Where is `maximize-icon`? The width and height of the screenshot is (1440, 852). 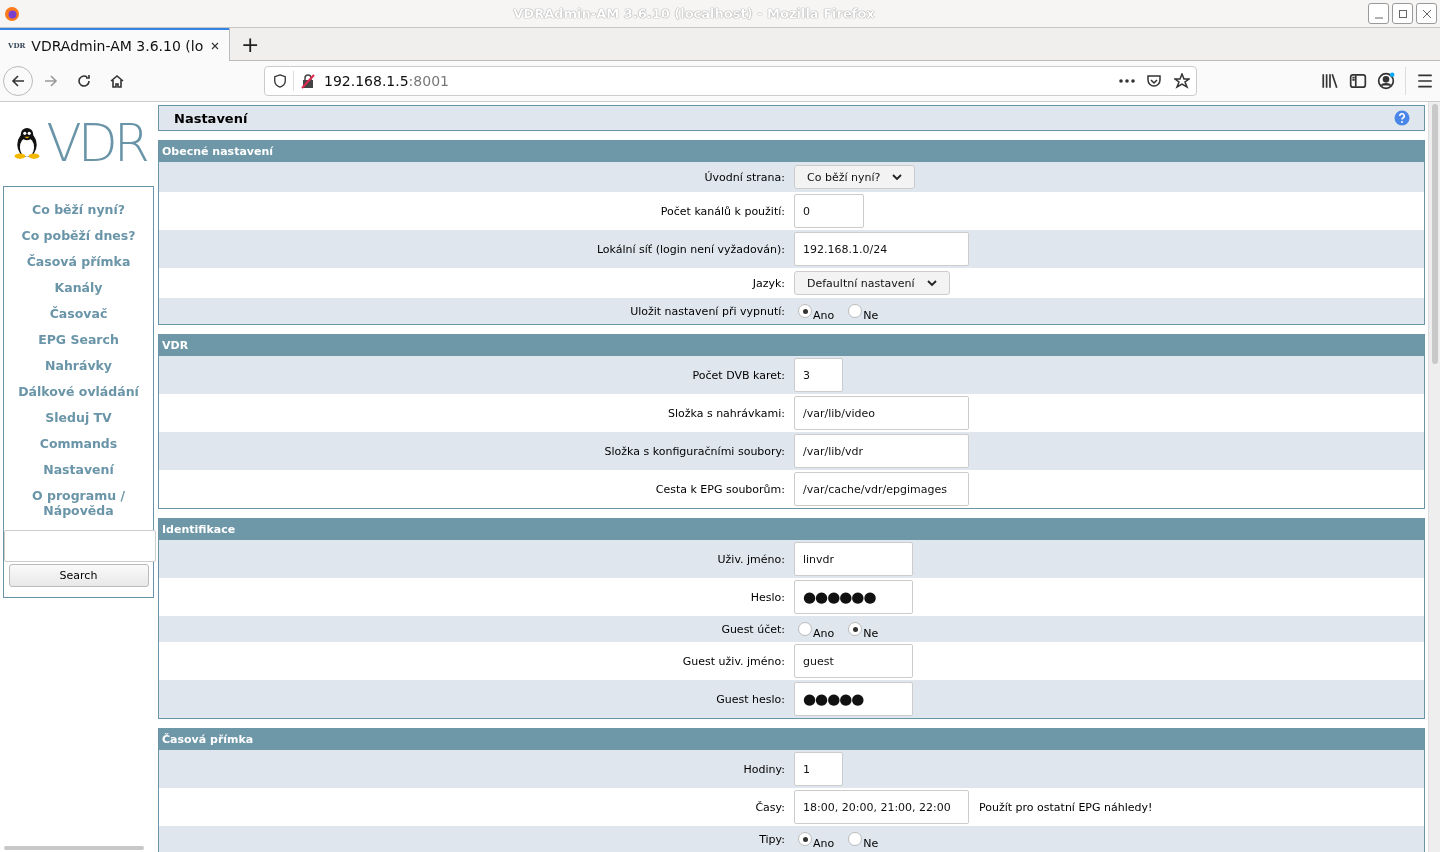 maximize-icon is located at coordinates (1402, 13).